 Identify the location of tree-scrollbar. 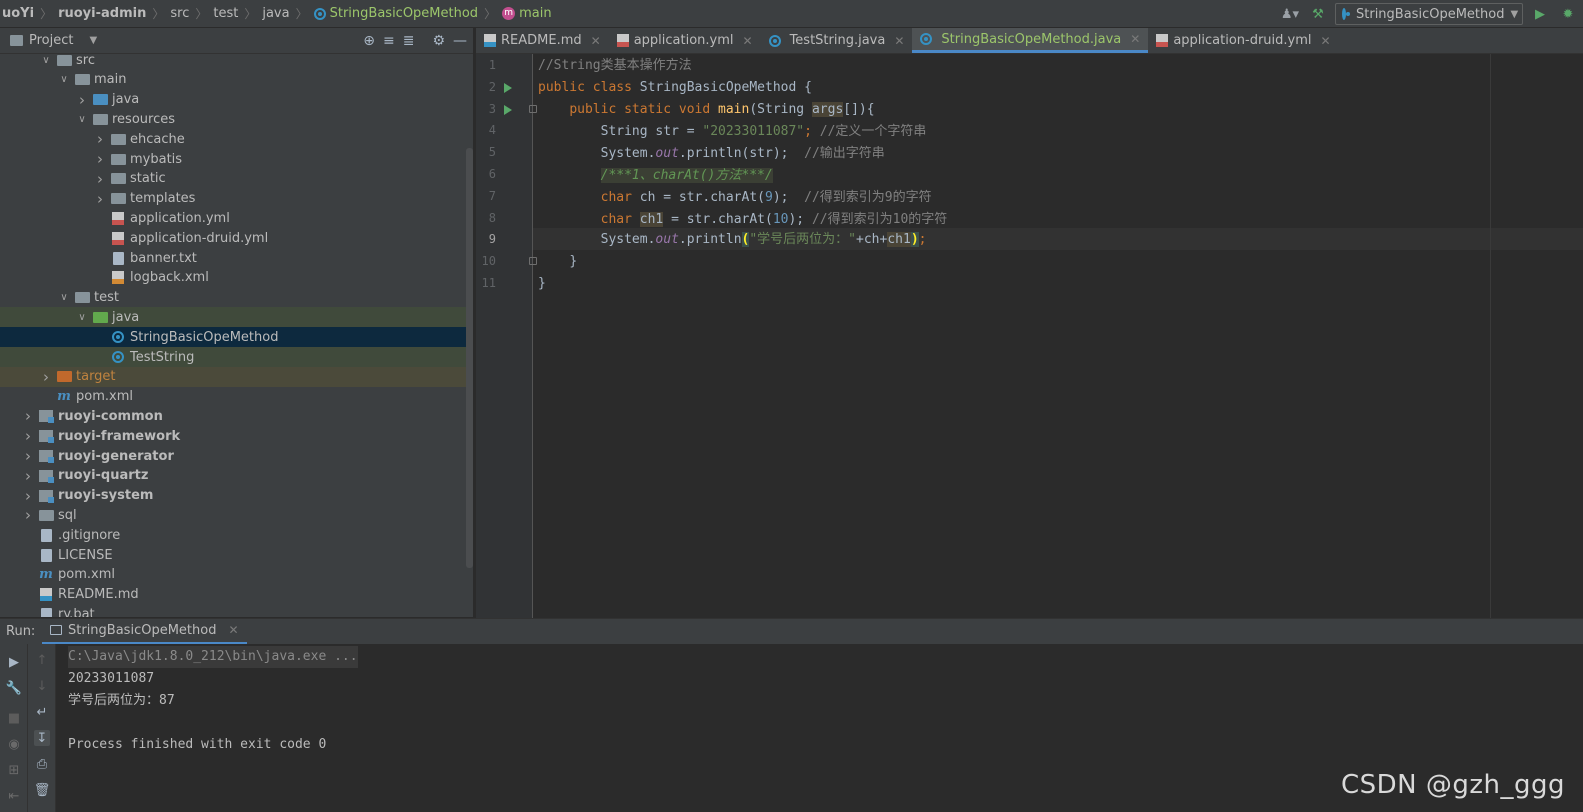
(469, 358).